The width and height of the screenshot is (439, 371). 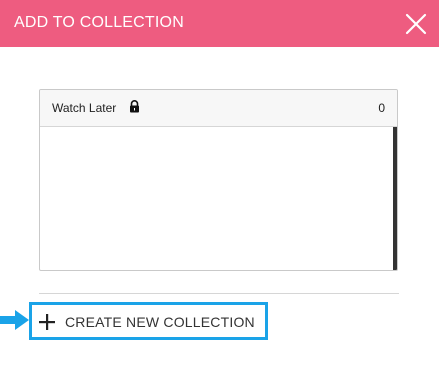 I want to click on plus-icon, so click(x=47, y=322).